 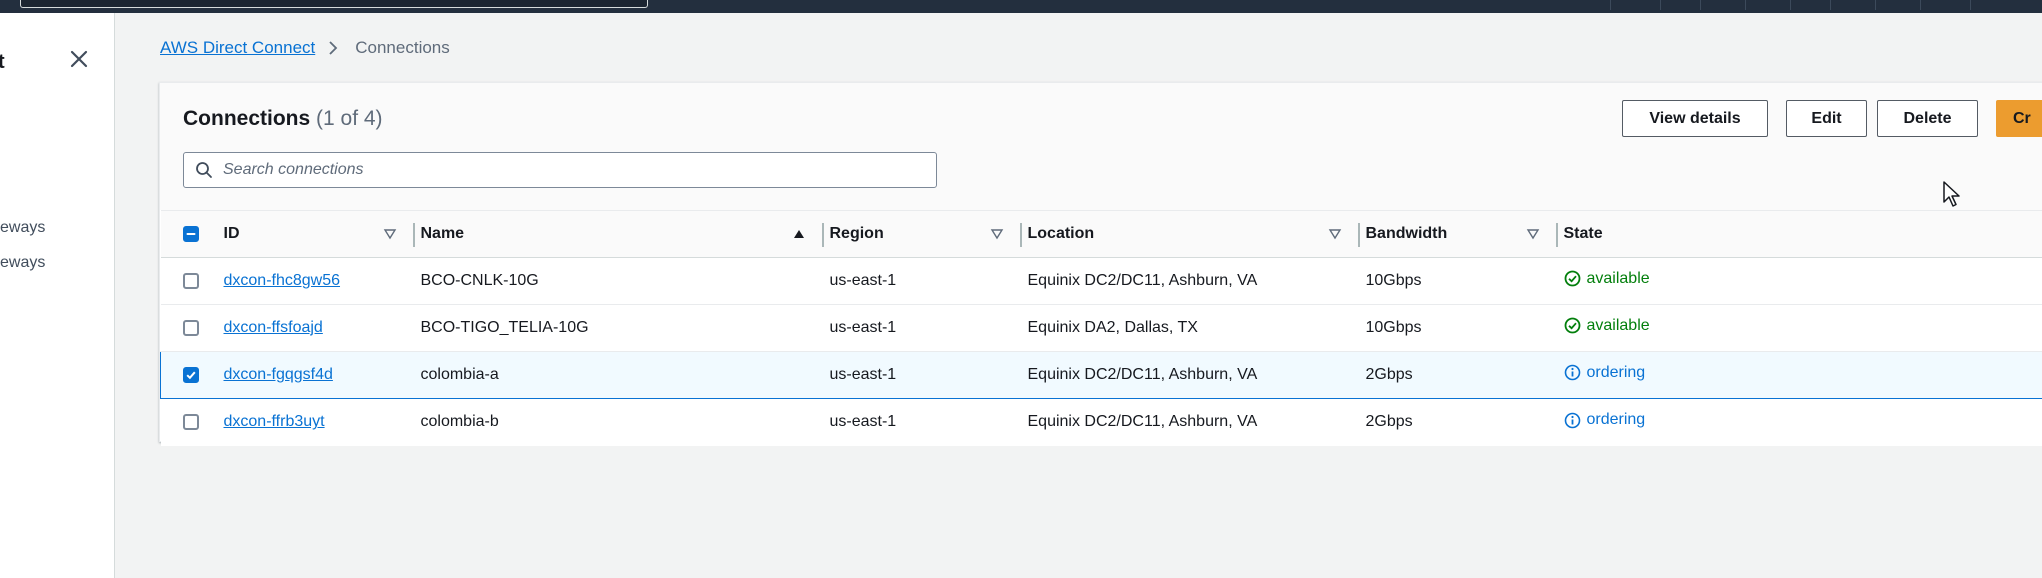 What do you see at coordinates (619, 375) in the screenshot?
I see `connection-name: colombia-a` at bounding box center [619, 375].